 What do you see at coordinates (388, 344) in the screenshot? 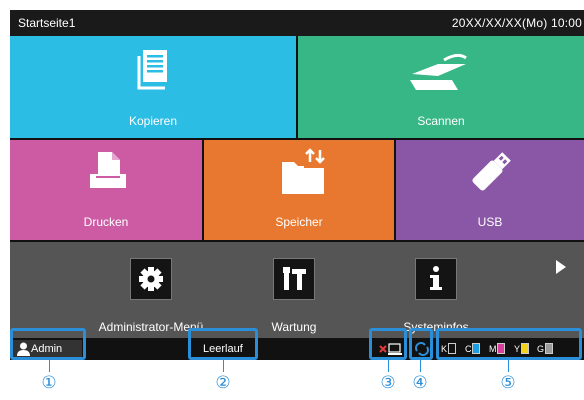
I see `highlight-network` at bounding box center [388, 344].